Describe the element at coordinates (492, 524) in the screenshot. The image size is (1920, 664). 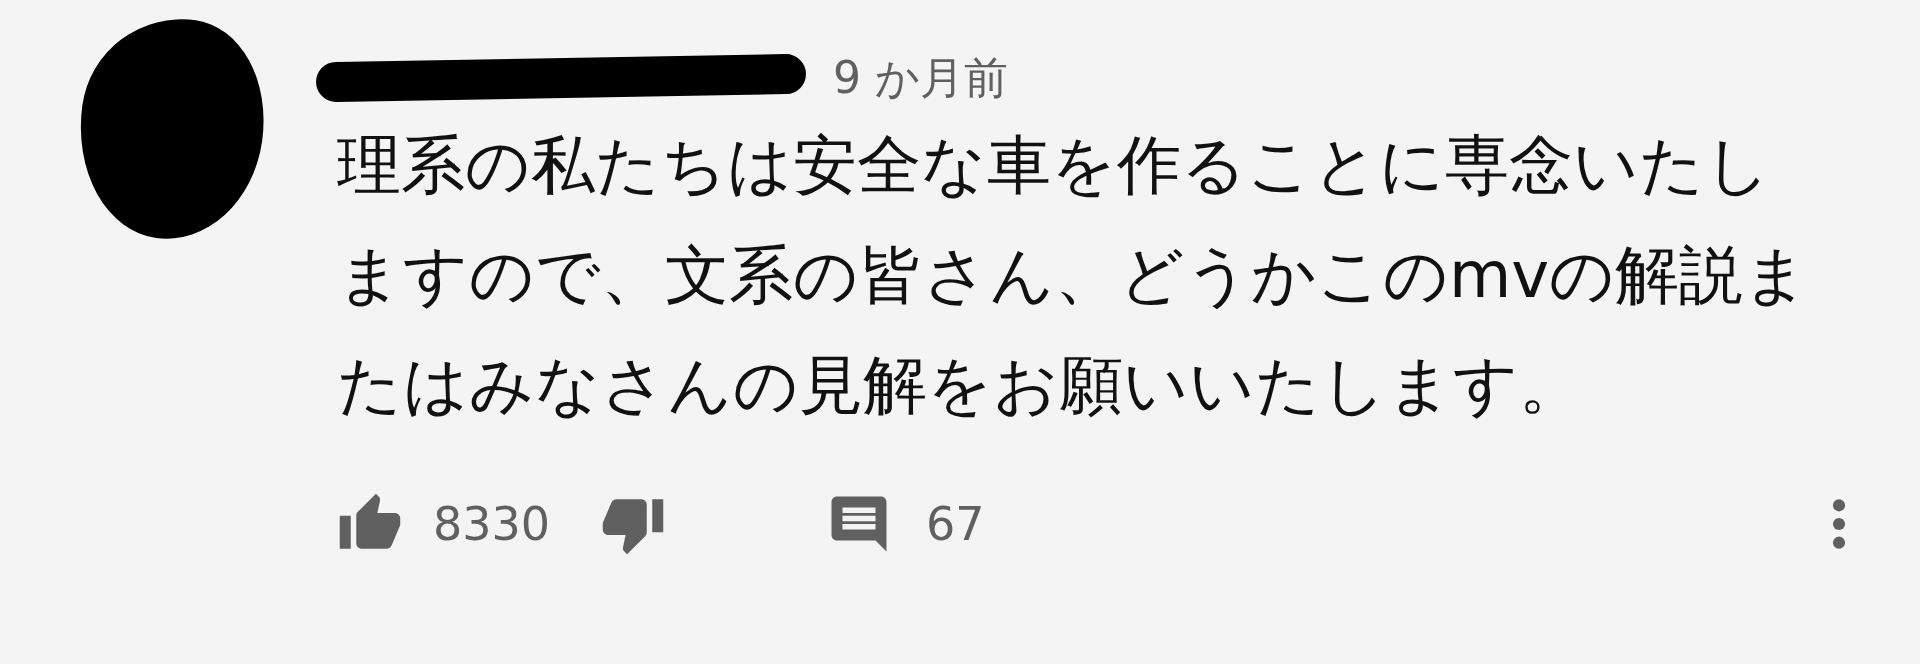
I see `like-count: 8330` at that location.